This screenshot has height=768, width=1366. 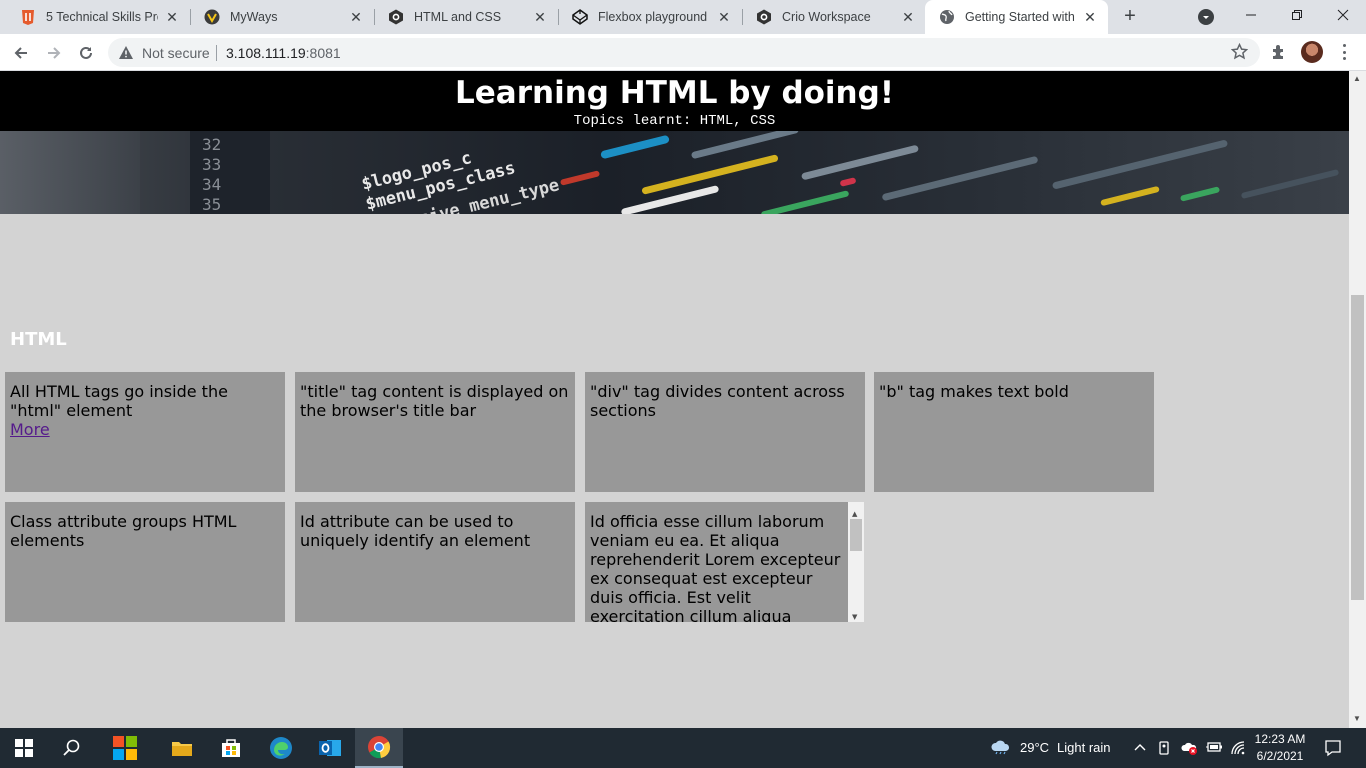 What do you see at coordinates (145, 562) in the screenshot?
I see `topic-card: Class attribute groups HTML elements` at bounding box center [145, 562].